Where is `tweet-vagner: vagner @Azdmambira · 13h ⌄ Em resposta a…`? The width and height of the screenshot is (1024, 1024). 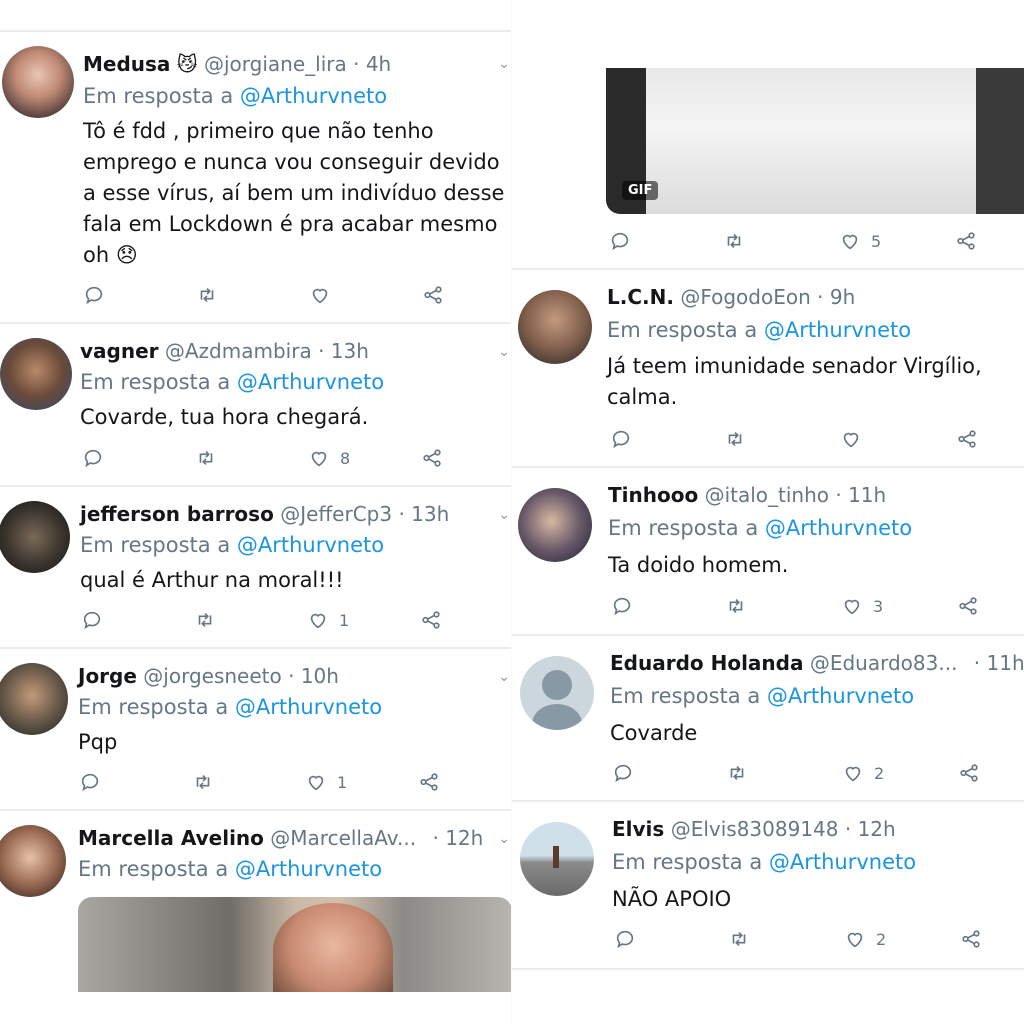 tweet-vagner: vagner @Azdmambira · 13h ⌄ Em resposta a… is located at coordinates (256, 404).